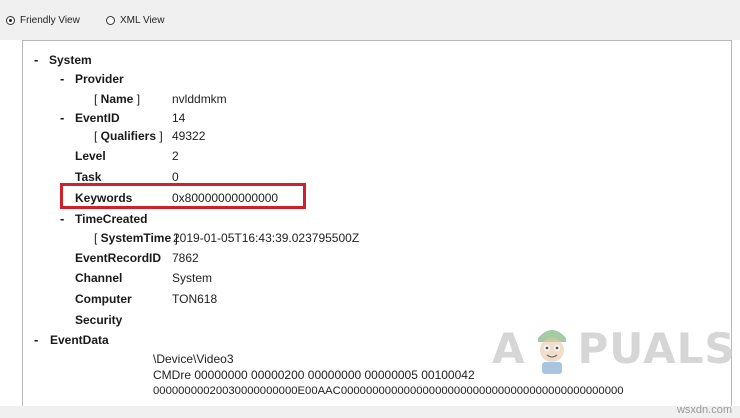 The width and height of the screenshot is (740, 418). I want to click on level-value: 2, so click(175, 156).